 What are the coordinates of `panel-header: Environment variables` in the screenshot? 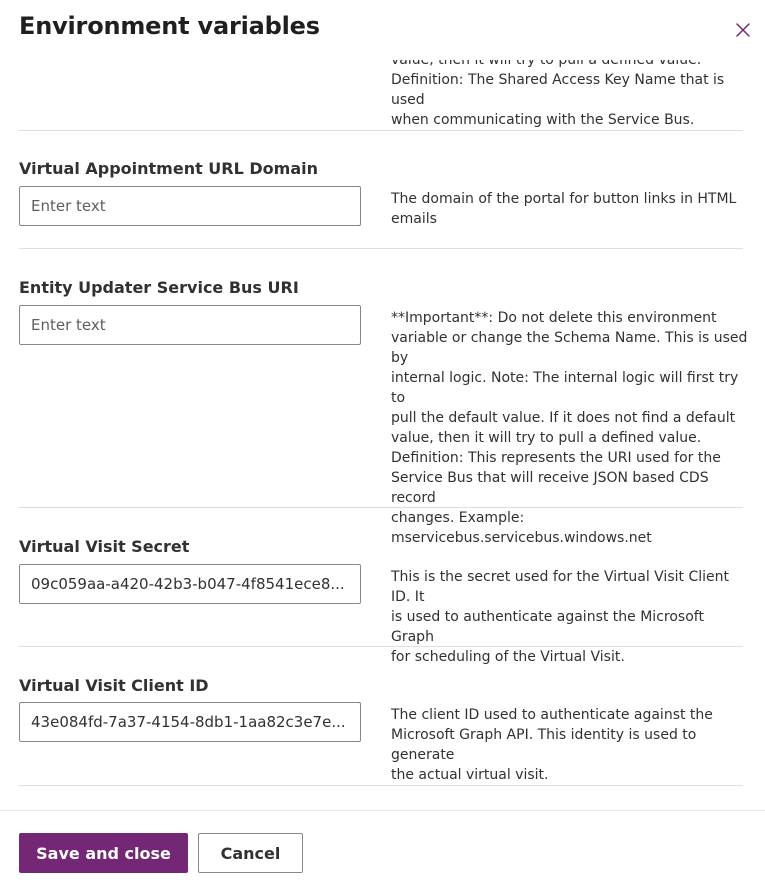 It's located at (382, 30).